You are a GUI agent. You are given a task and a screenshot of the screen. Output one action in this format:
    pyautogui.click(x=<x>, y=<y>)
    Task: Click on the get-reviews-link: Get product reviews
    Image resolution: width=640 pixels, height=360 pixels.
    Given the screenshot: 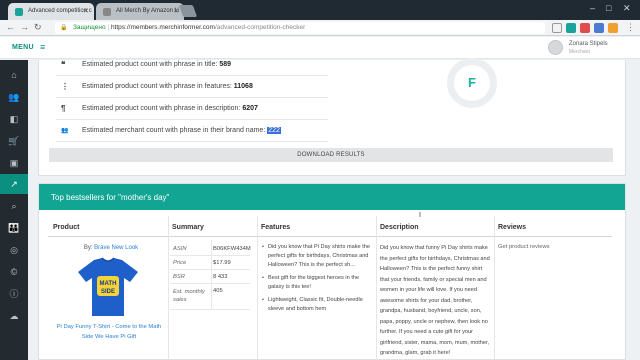 What is the action you would take?
    pyautogui.click(x=524, y=247)
    